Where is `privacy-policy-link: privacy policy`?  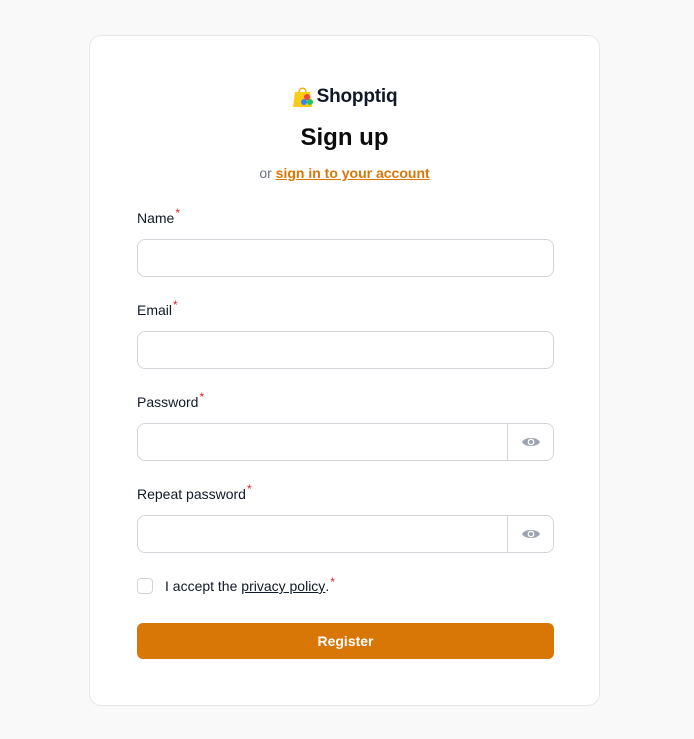 privacy-policy-link: privacy policy is located at coordinates (283, 586).